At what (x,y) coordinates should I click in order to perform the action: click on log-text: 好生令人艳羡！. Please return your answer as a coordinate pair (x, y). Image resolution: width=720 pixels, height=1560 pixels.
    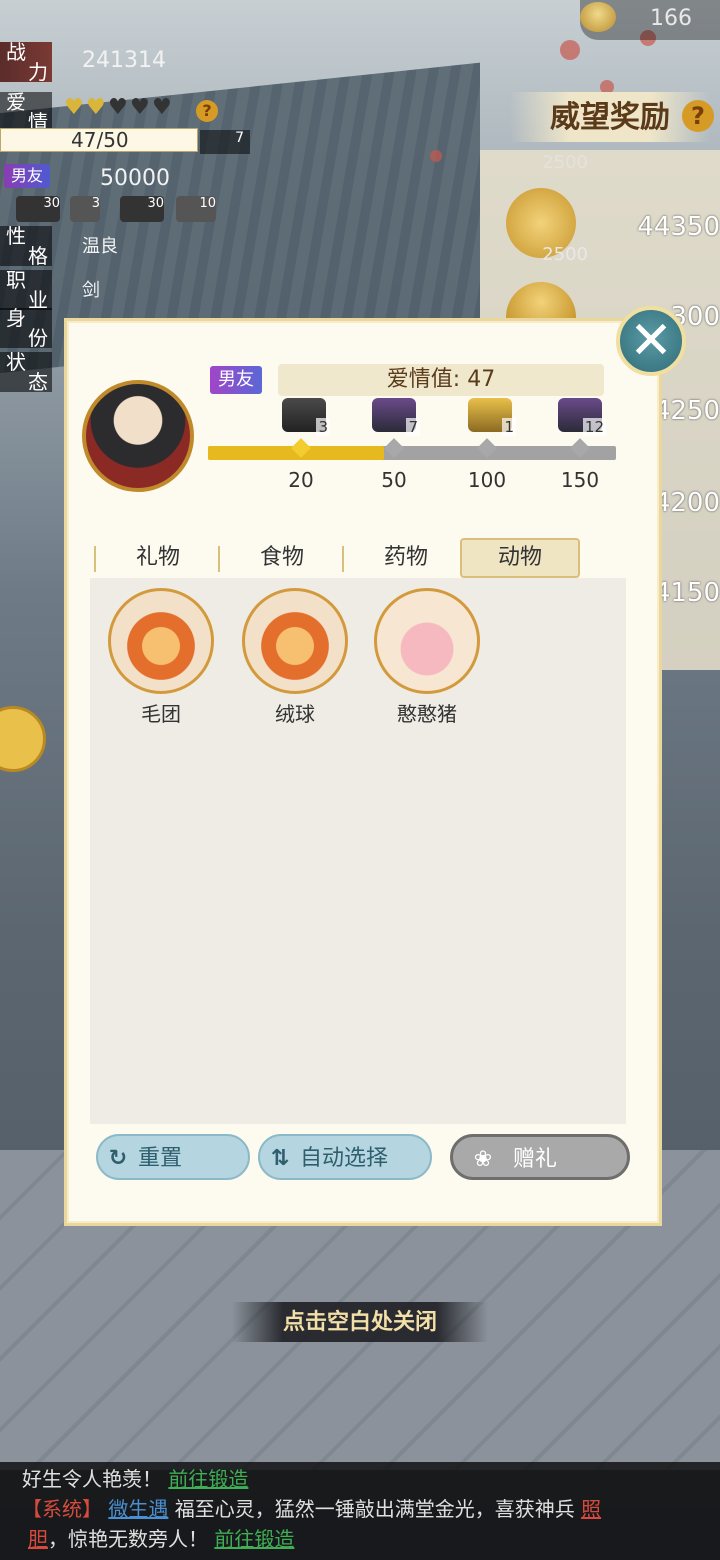
    Looking at the image, I should click on (92, 1479).